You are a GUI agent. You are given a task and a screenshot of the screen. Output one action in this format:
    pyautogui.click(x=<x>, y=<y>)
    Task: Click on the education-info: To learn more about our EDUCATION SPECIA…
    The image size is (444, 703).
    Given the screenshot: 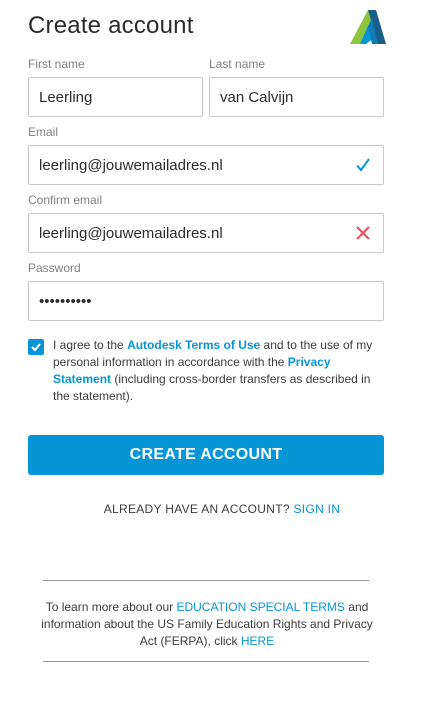 What is the action you would take?
    pyautogui.click(x=207, y=624)
    